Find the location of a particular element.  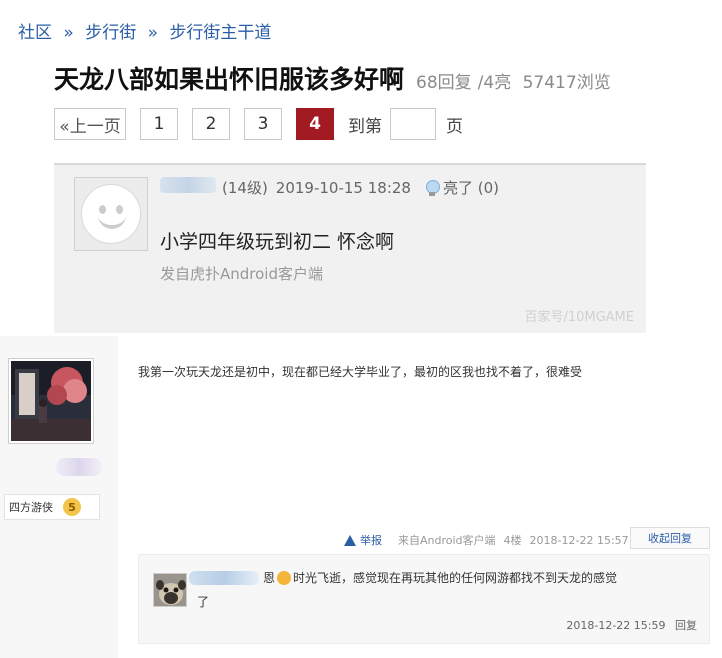

view-count: 57417浏览 is located at coordinates (566, 83).